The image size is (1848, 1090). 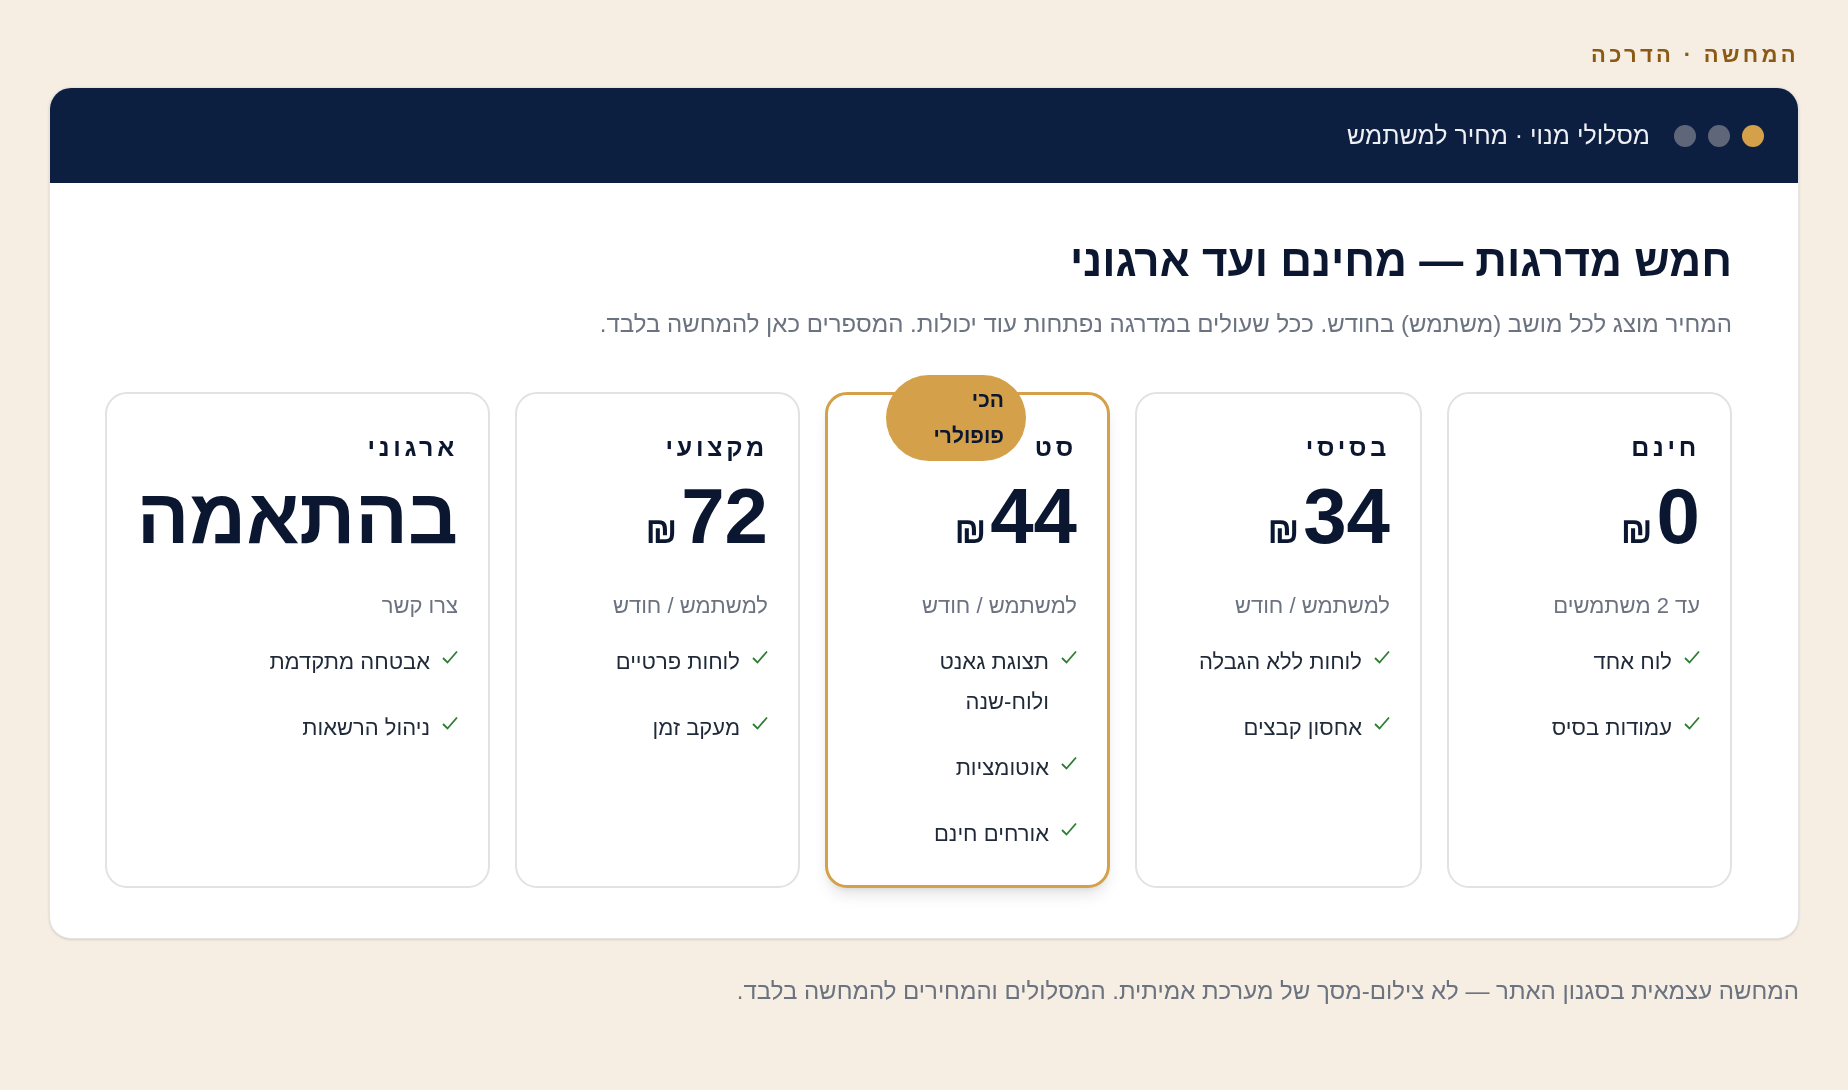 What do you see at coordinates (716, 447) in the screenshot?
I see `plan-name: מקצועי` at bounding box center [716, 447].